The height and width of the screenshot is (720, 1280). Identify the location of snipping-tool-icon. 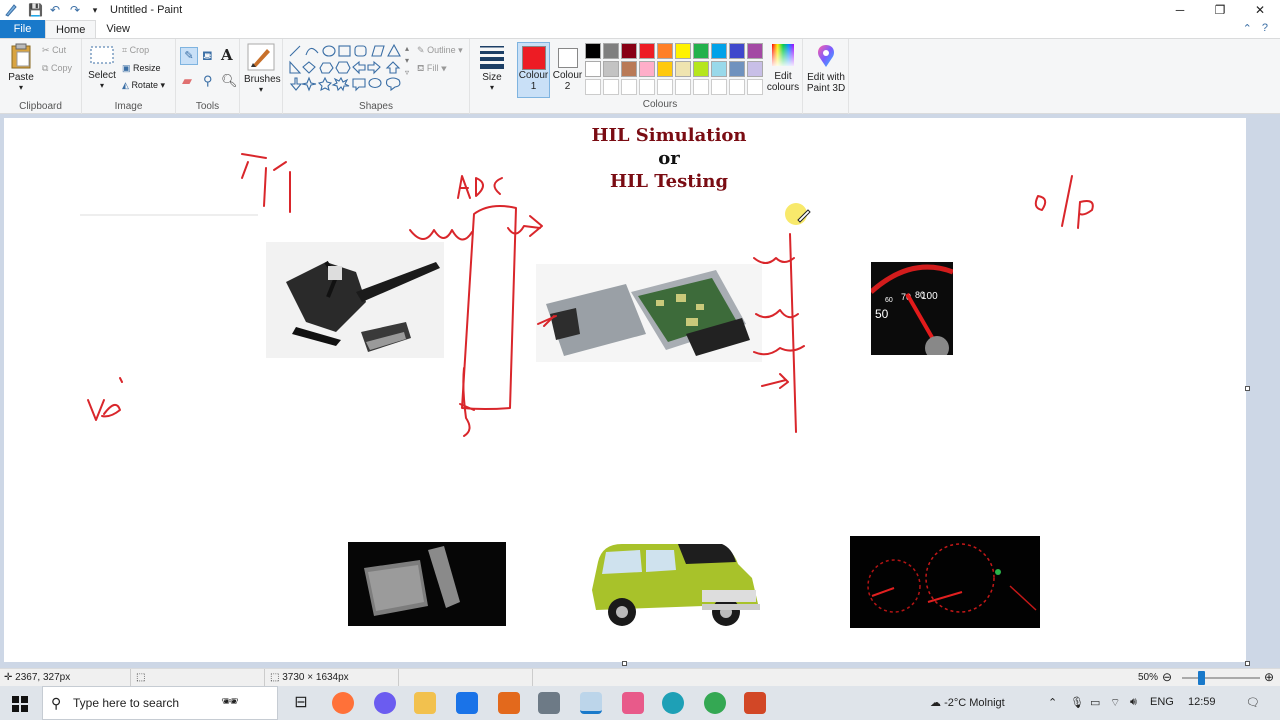
(633, 703).